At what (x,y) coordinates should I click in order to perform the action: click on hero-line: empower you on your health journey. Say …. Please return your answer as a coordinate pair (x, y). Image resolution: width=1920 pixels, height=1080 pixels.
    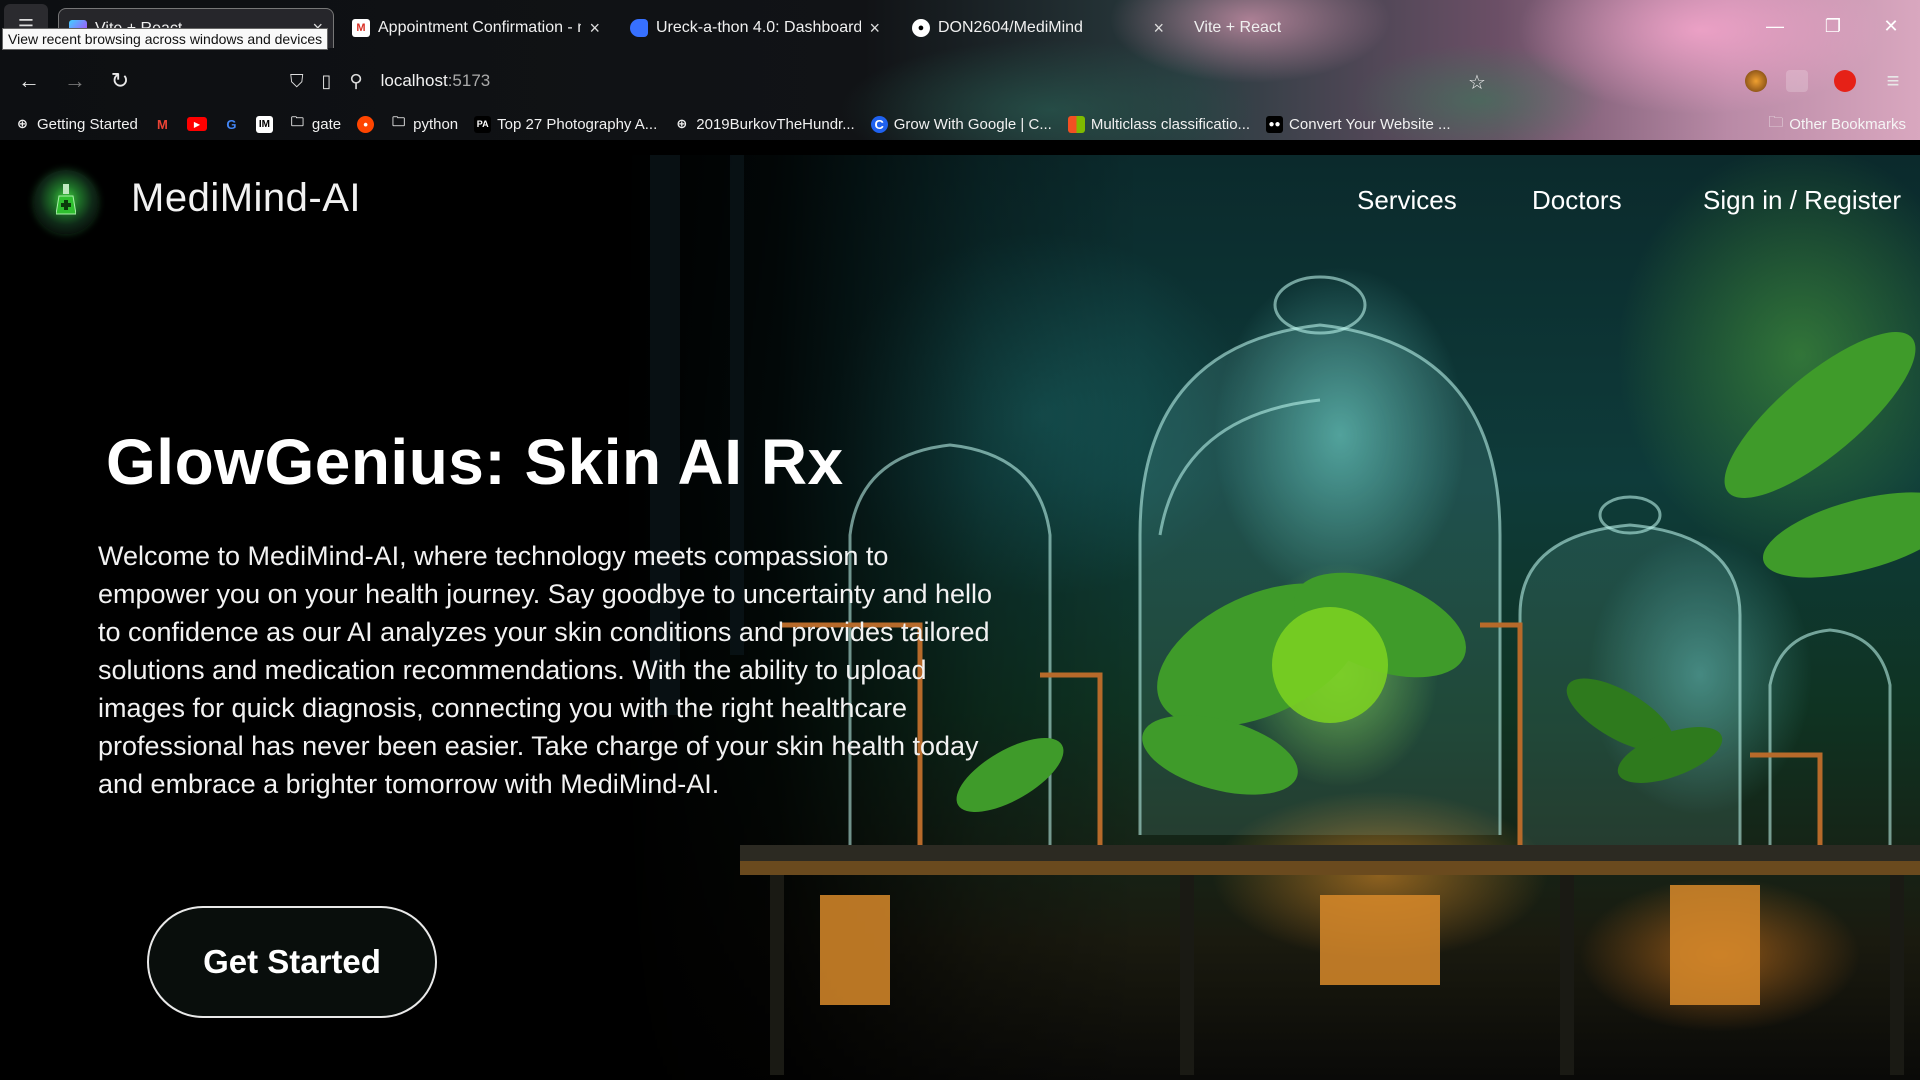
    Looking at the image, I should click on (545, 594).